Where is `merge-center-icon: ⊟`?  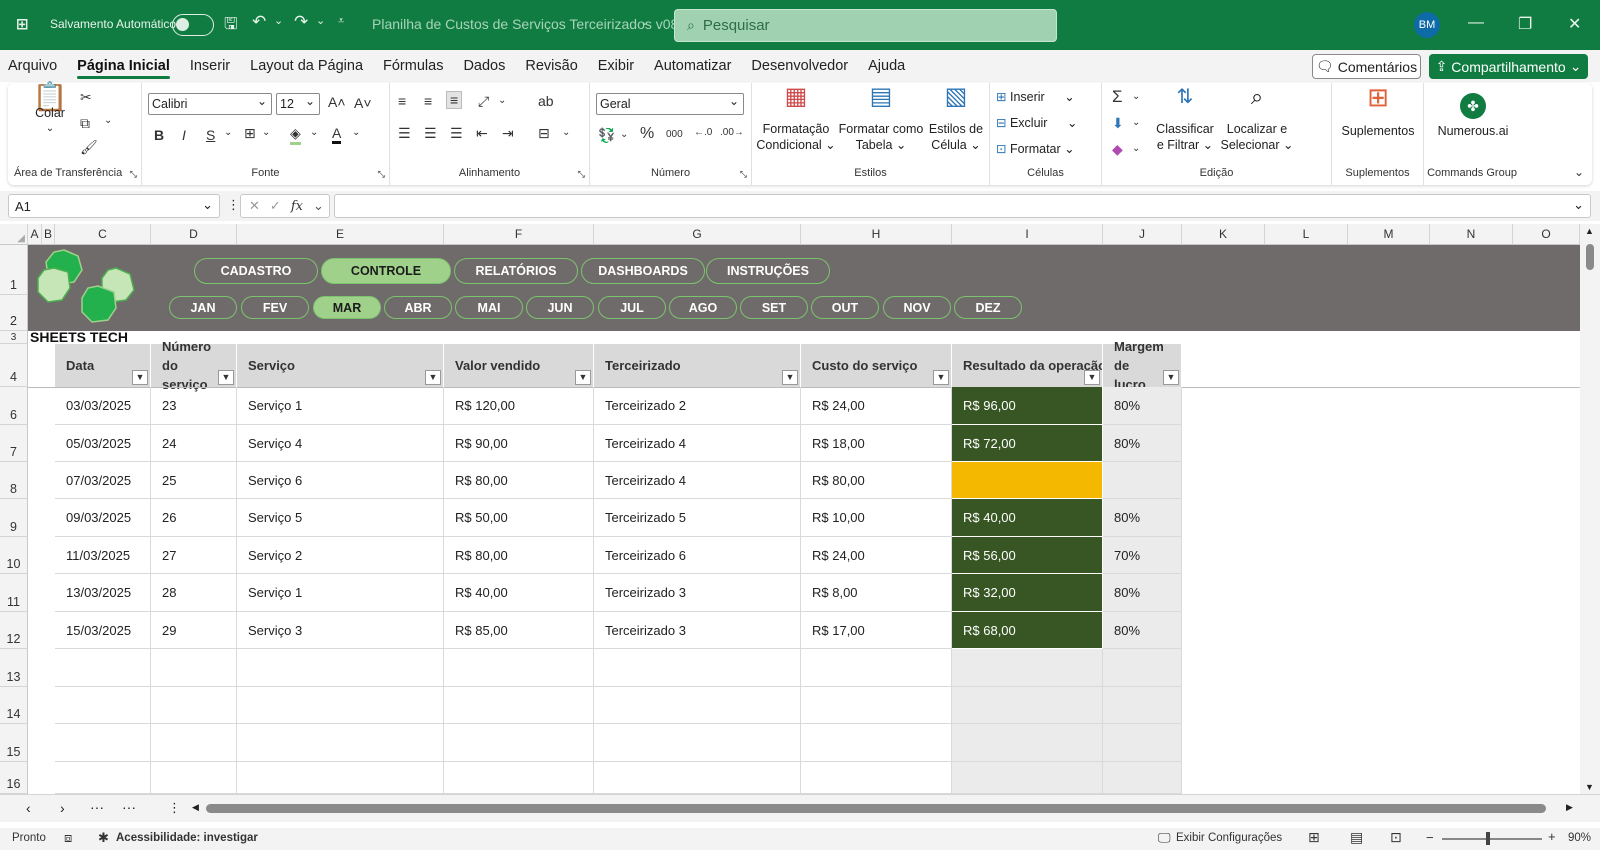
merge-center-icon: ⊟ is located at coordinates (544, 133).